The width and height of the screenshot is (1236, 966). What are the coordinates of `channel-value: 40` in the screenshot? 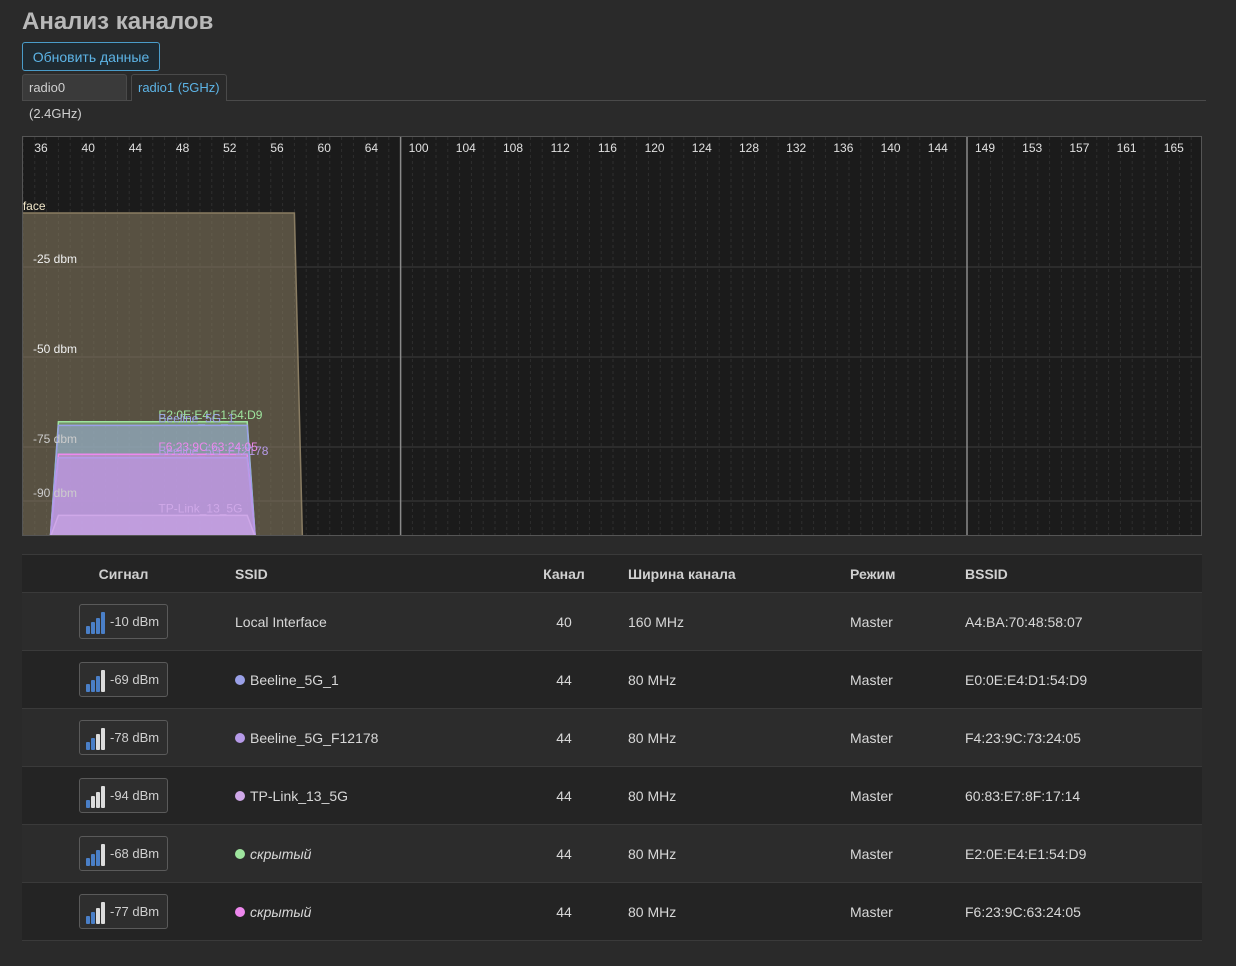 It's located at (564, 621).